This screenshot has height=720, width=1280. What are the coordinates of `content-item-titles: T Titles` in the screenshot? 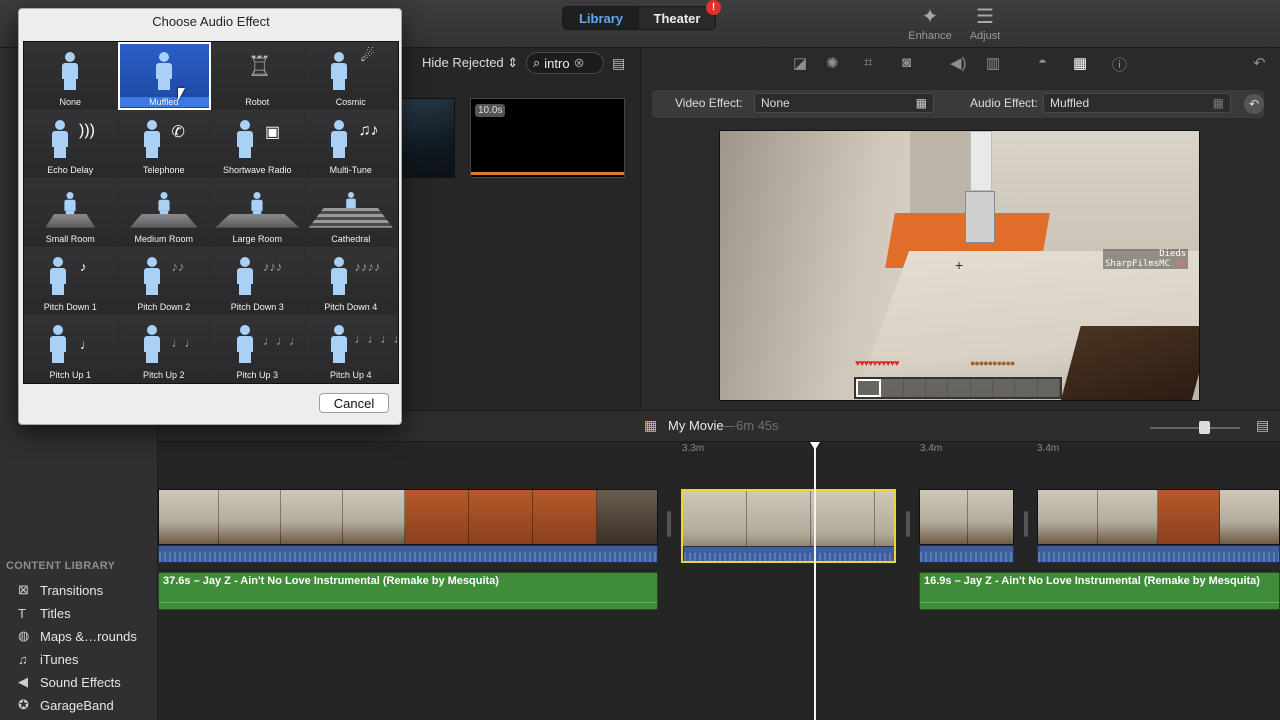 It's located at (44, 613).